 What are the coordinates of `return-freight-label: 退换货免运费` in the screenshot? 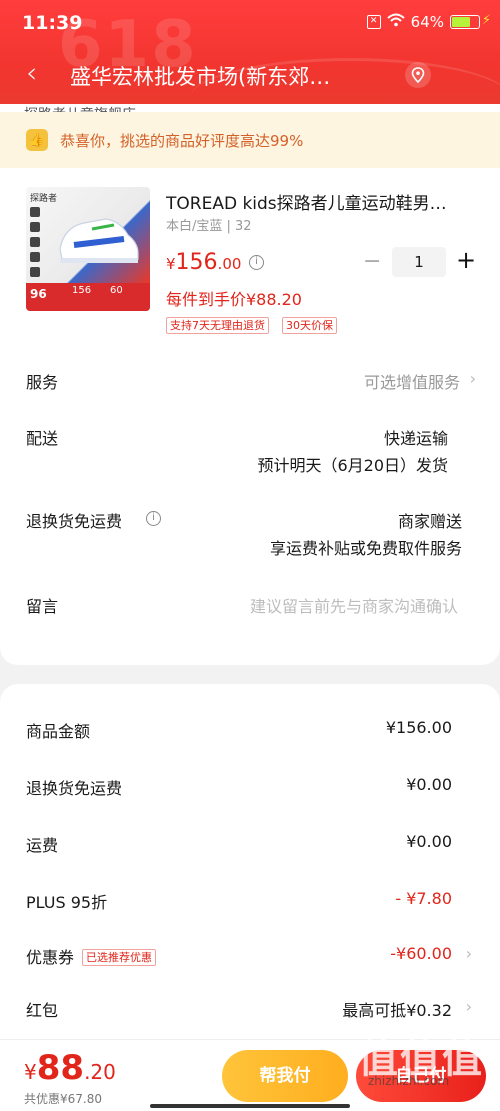 It's located at (74, 521).